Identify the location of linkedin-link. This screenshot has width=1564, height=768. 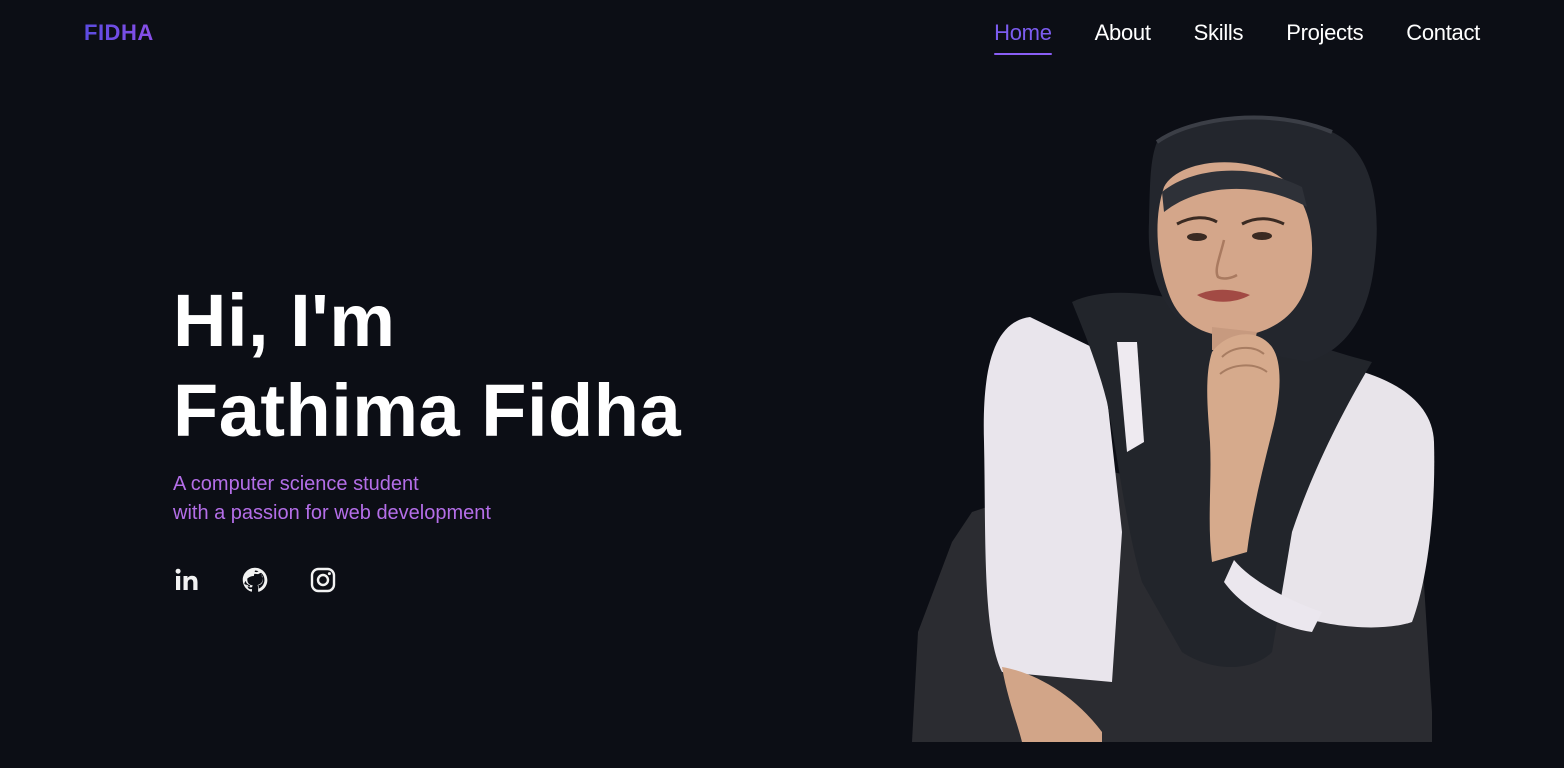
(187, 580).